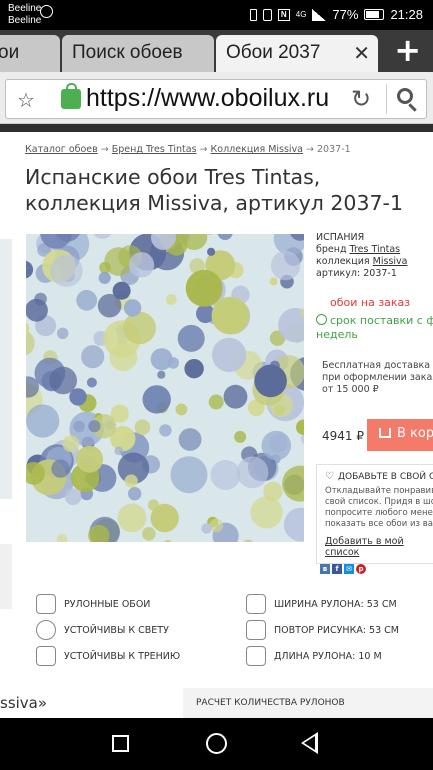 This screenshot has height=770, width=433. Describe the element at coordinates (370, 302) in the screenshot. I see `order-status: обои на заказ` at that location.